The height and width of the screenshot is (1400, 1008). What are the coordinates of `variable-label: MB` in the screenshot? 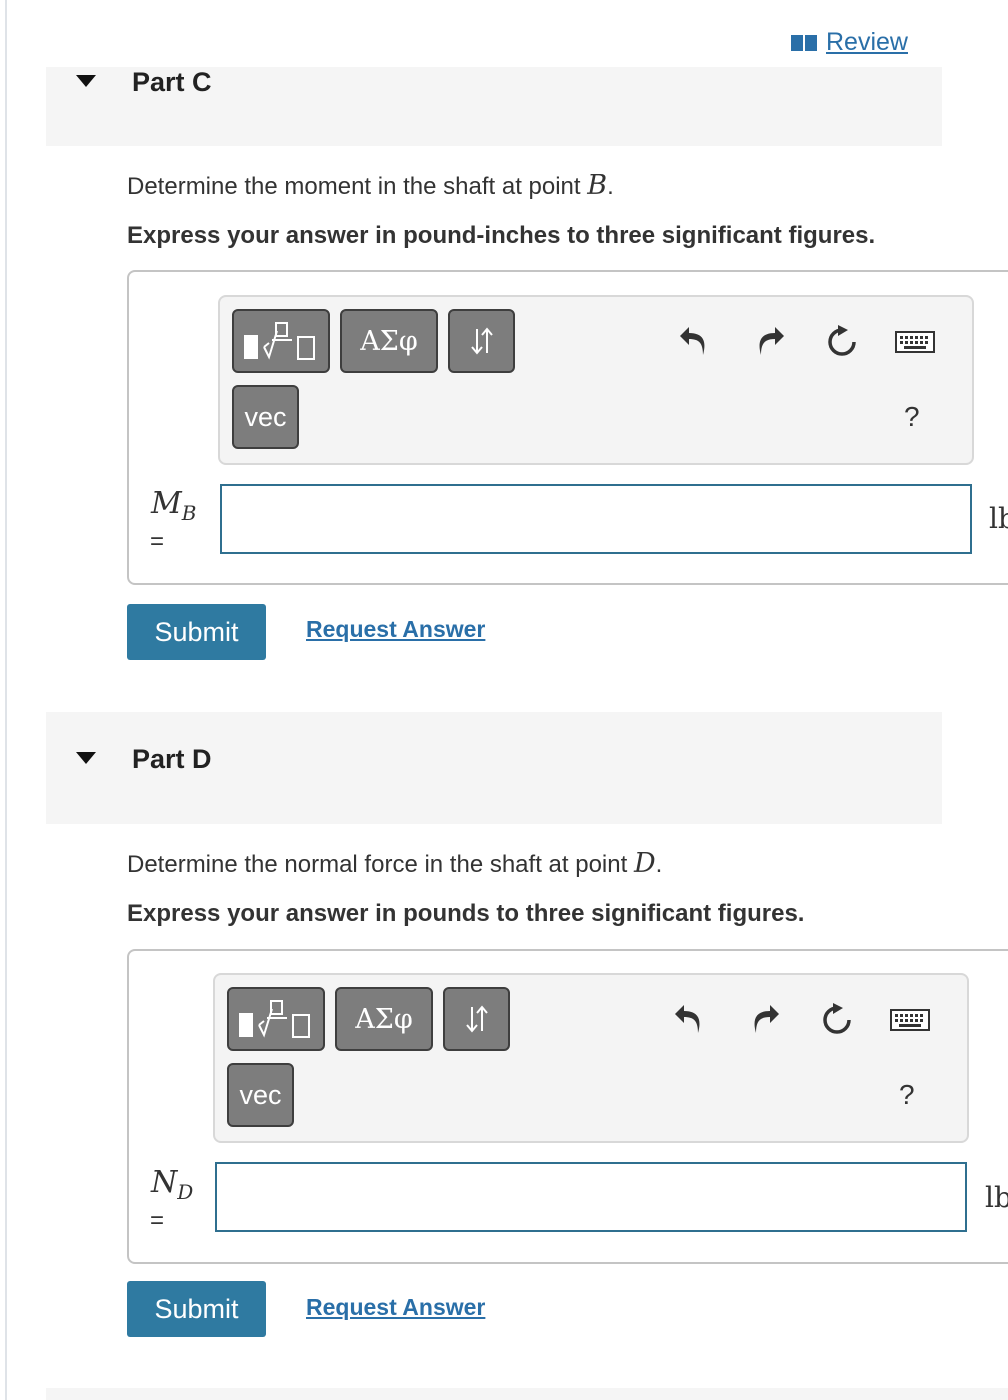 It's located at (173, 505).